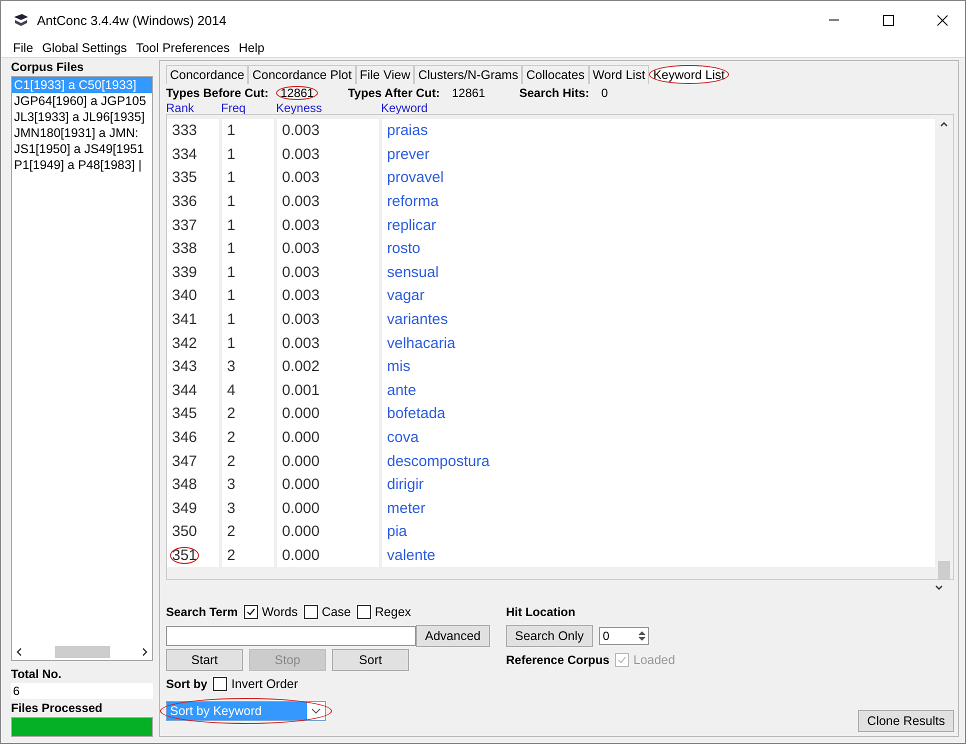 The width and height of the screenshot is (976, 746). Describe the element at coordinates (184, 225) in the screenshot. I see `rank-cell-text: 337` at that location.